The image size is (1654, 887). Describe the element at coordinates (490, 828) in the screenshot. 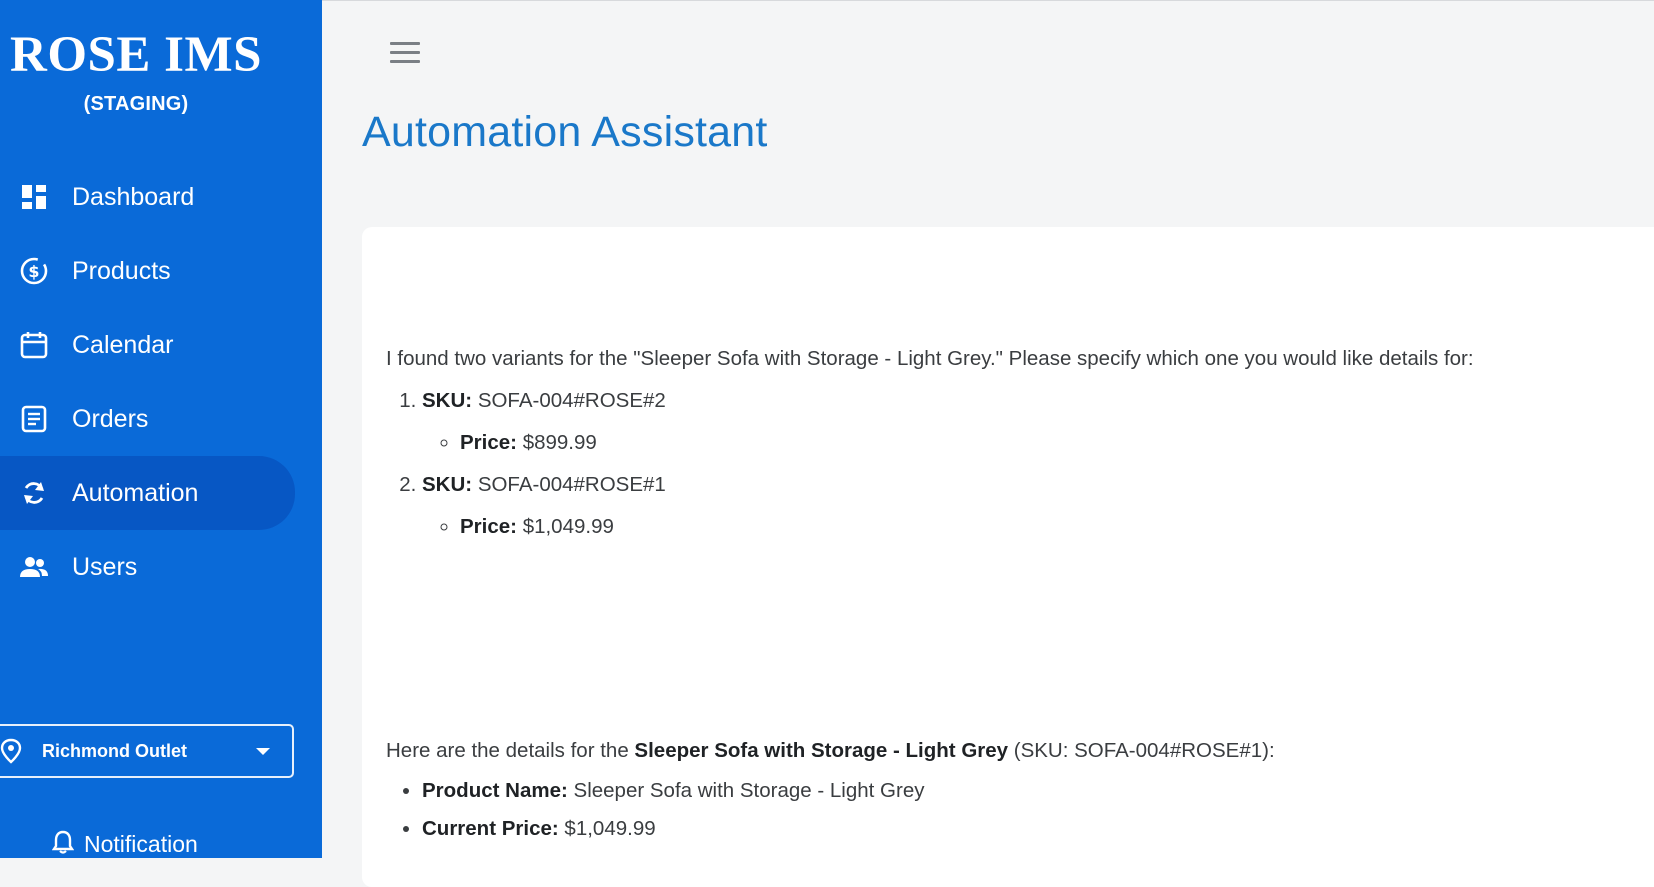

I see `detail-label: Current Price:` at that location.